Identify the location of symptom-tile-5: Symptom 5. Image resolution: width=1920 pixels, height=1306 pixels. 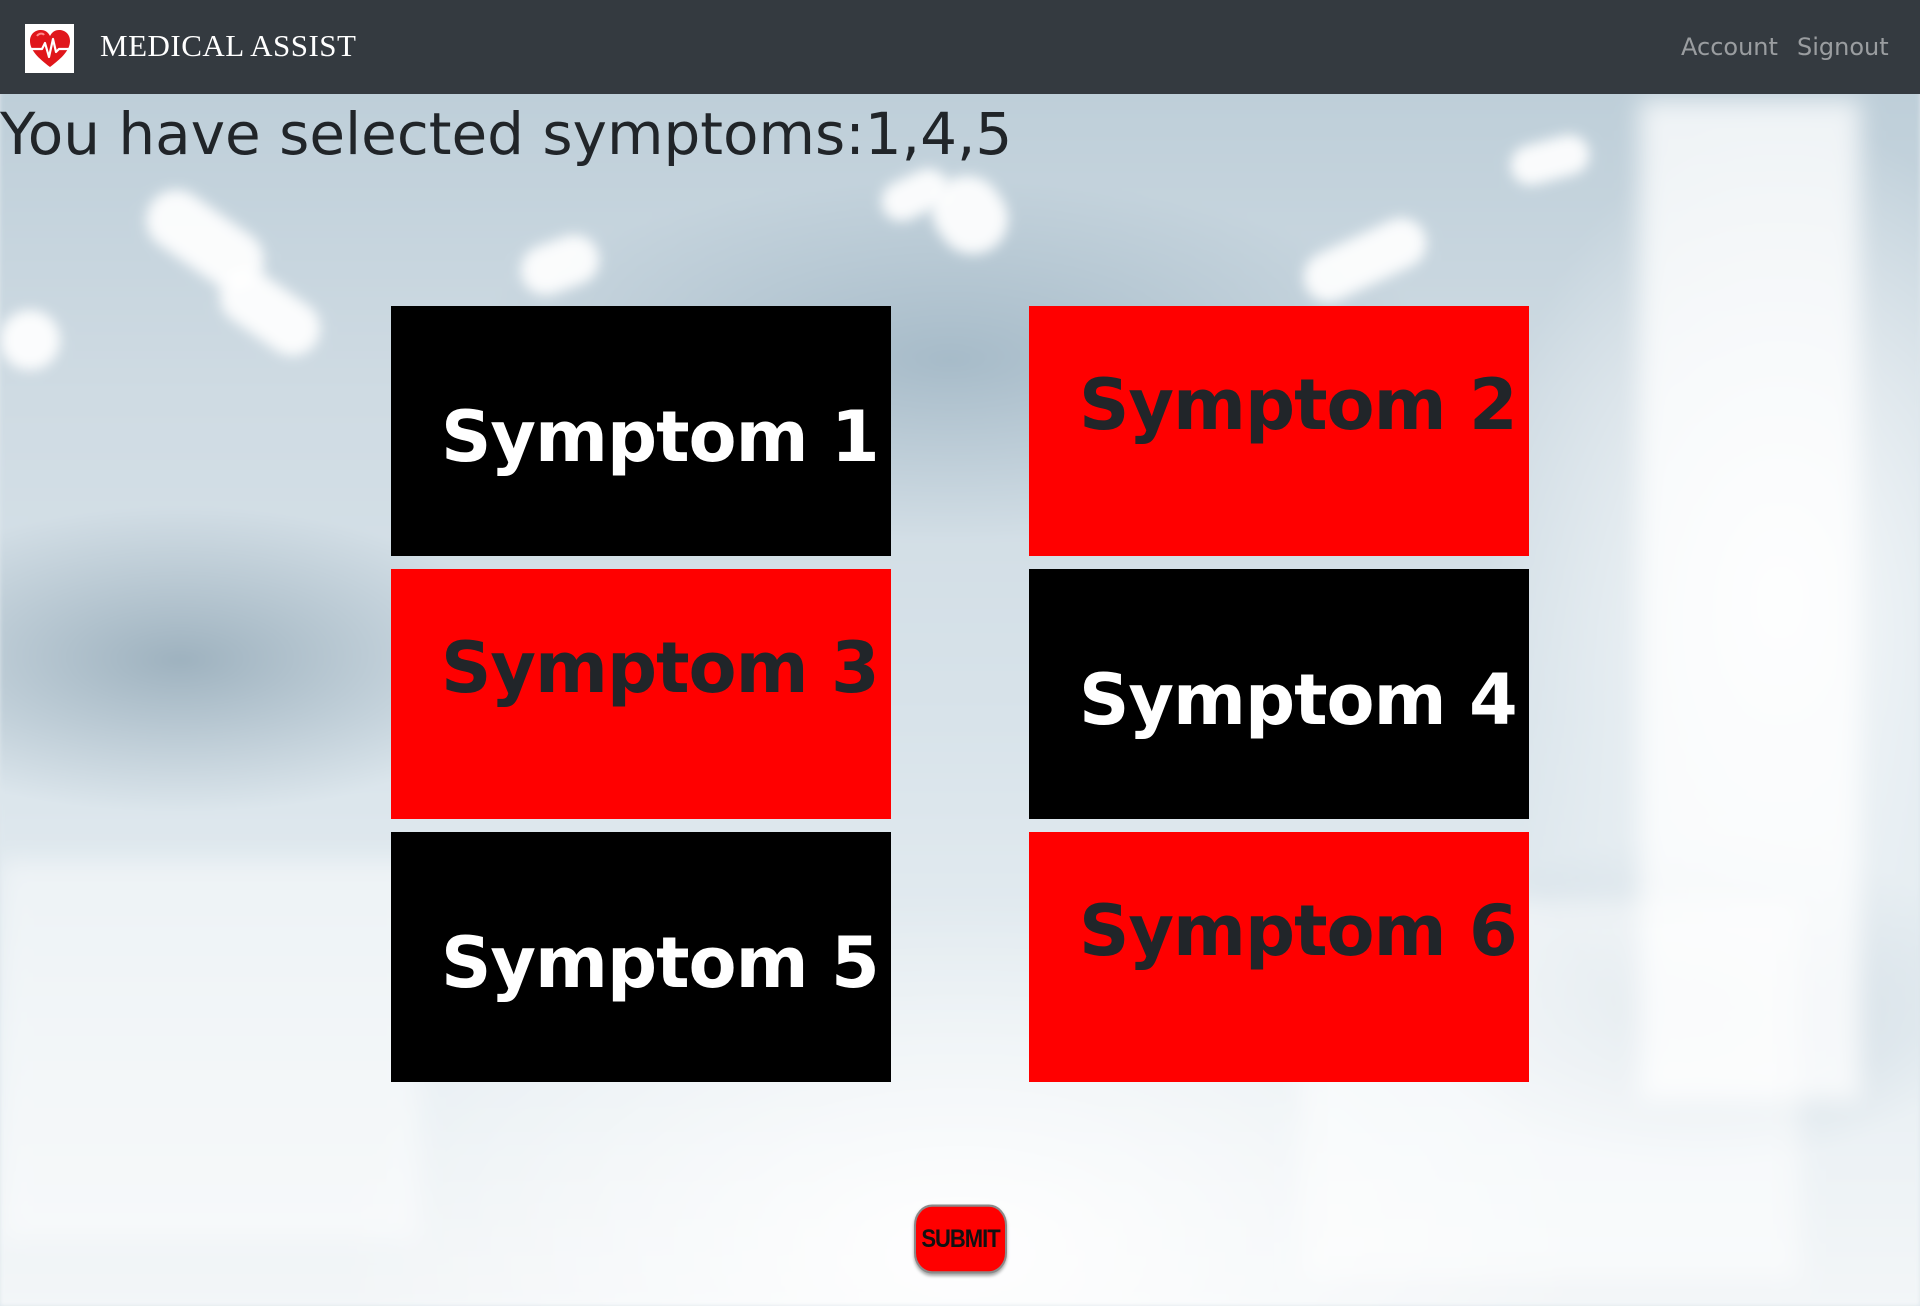
(641, 957).